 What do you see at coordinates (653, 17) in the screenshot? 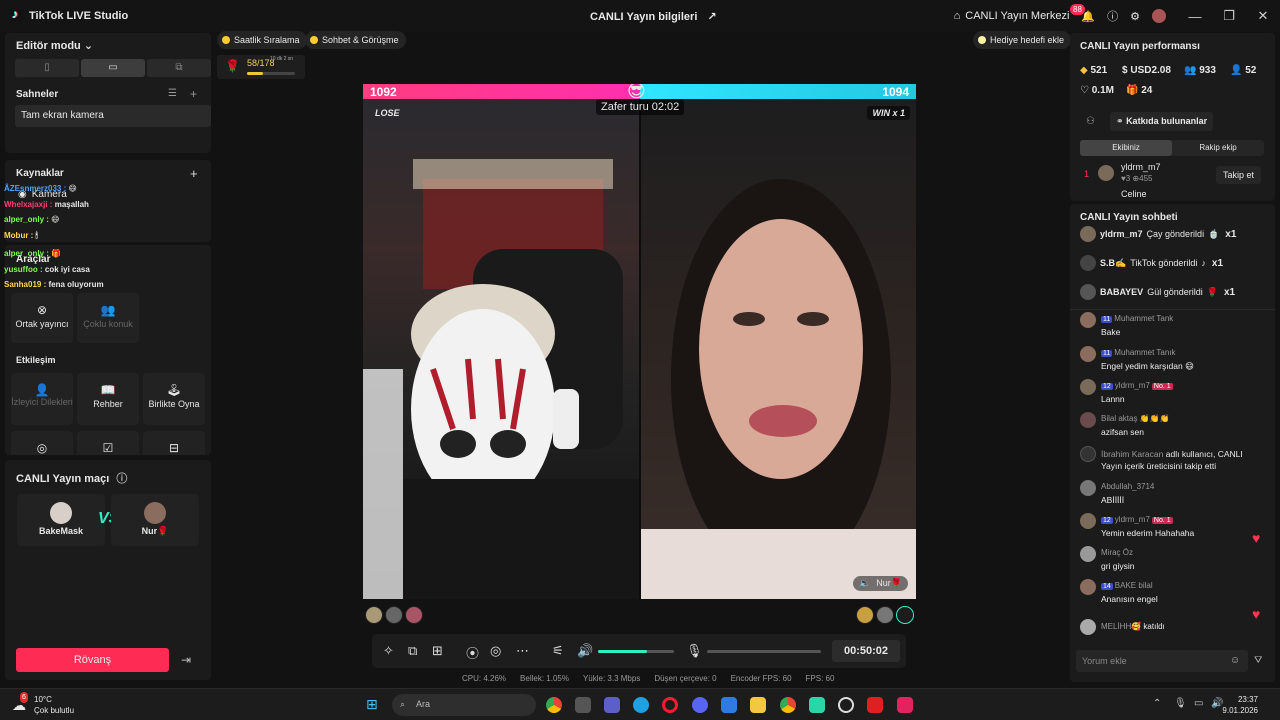
I see `live-info-button: CANLI Yayın bilgileri ↗` at bounding box center [653, 17].